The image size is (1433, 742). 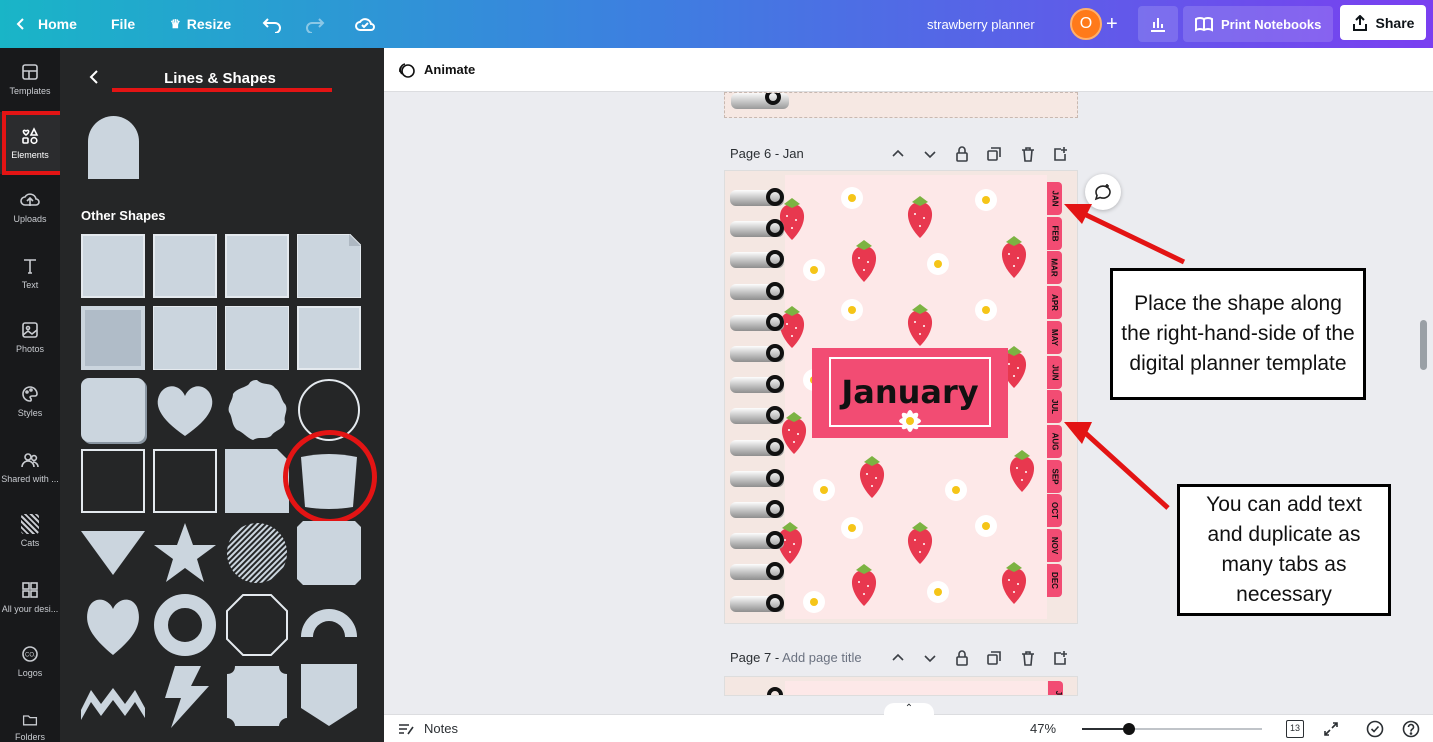 What do you see at coordinates (1172, 729) in the screenshot?
I see `zoom-slider-track` at bounding box center [1172, 729].